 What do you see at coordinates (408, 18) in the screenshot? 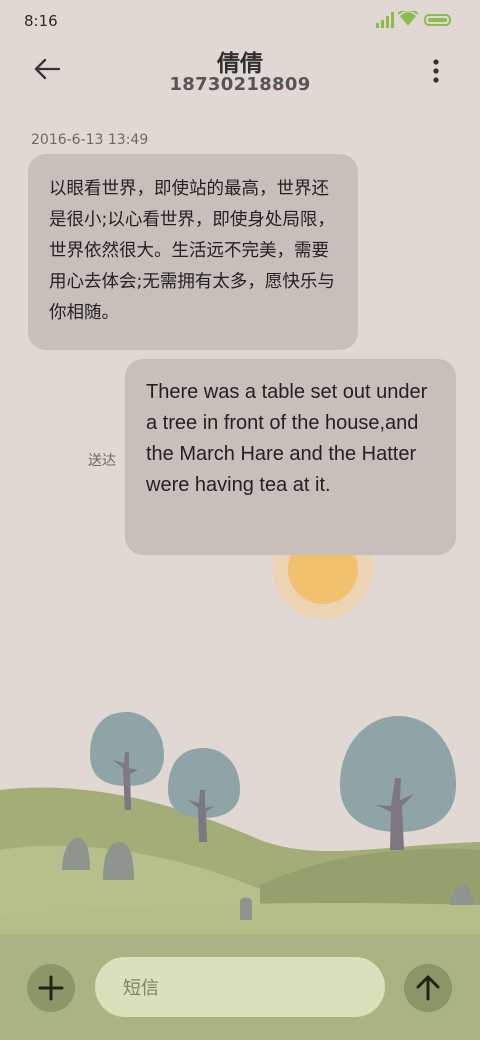
I see `wifi-icon` at bounding box center [408, 18].